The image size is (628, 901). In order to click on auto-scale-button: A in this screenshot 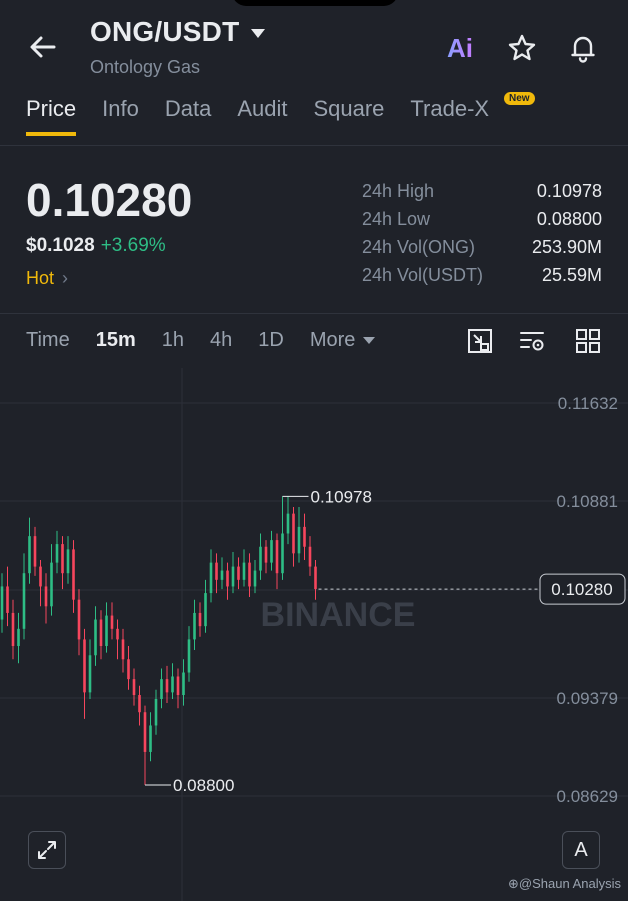, I will do `click(581, 850)`.